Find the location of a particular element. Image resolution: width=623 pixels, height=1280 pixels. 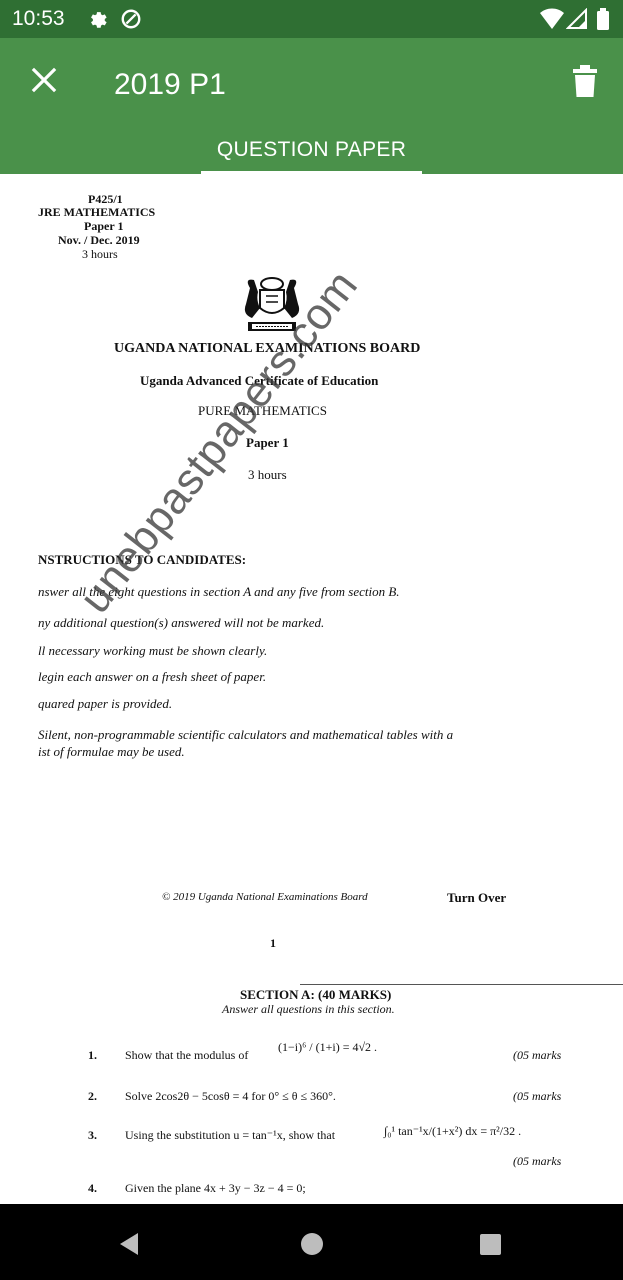

question-text: Show that the modulus of is located at coordinates (187, 1055).